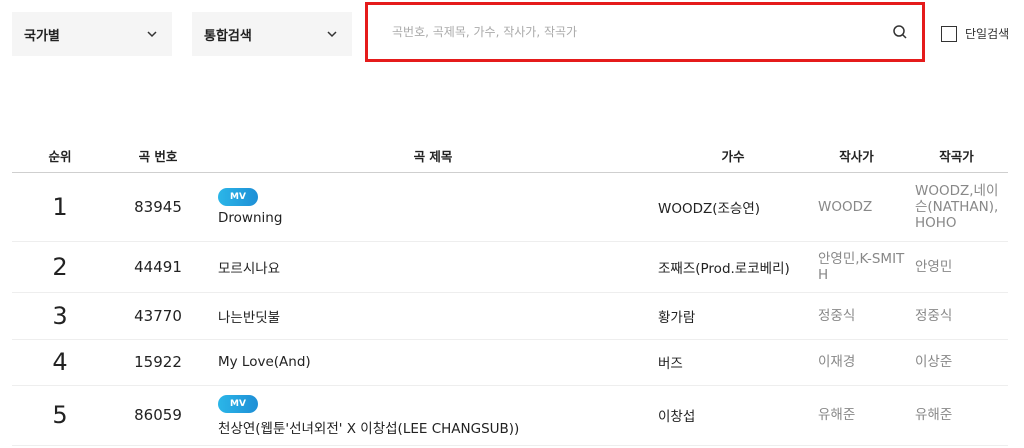 This screenshot has height=448, width=1024. Describe the element at coordinates (861, 266) in the screenshot. I see `lyricist-cell: 안영민,K-SMITH` at that location.